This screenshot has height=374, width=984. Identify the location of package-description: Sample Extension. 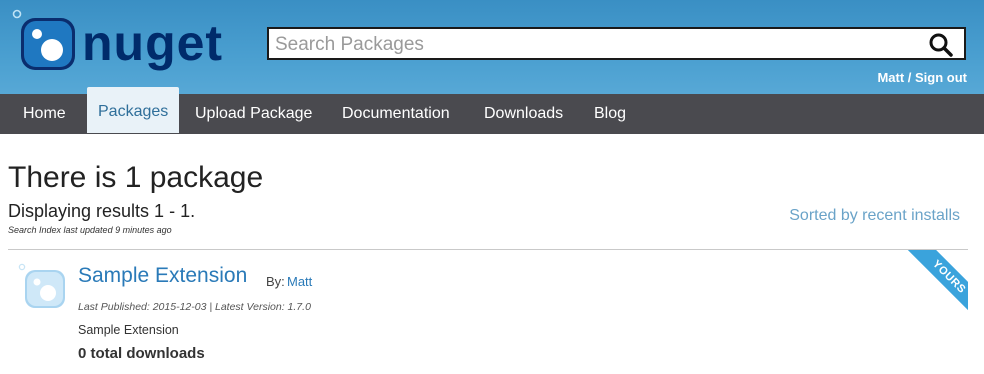
(128, 330).